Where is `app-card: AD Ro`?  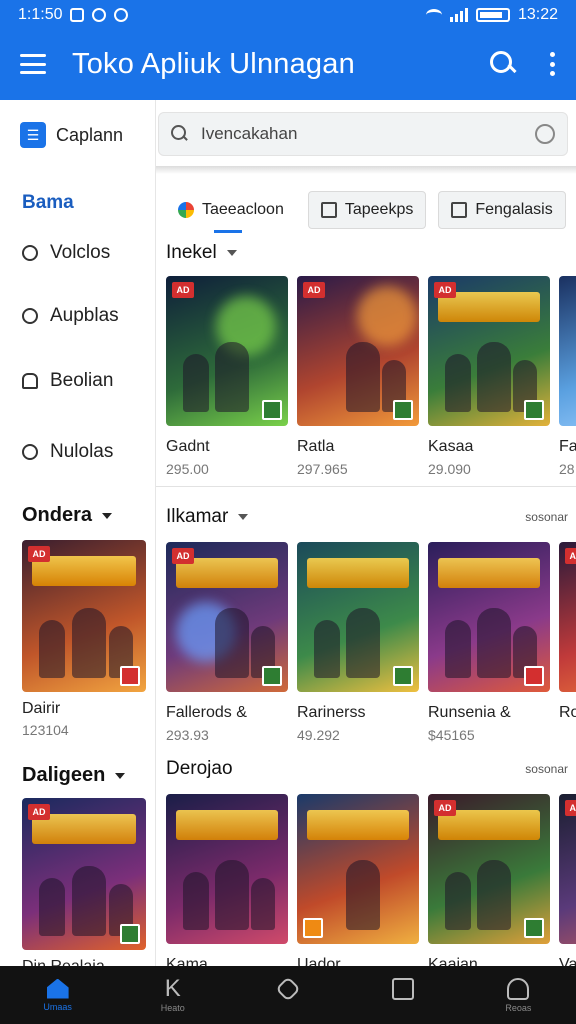
app-card: AD Ro is located at coordinates (567, 632).